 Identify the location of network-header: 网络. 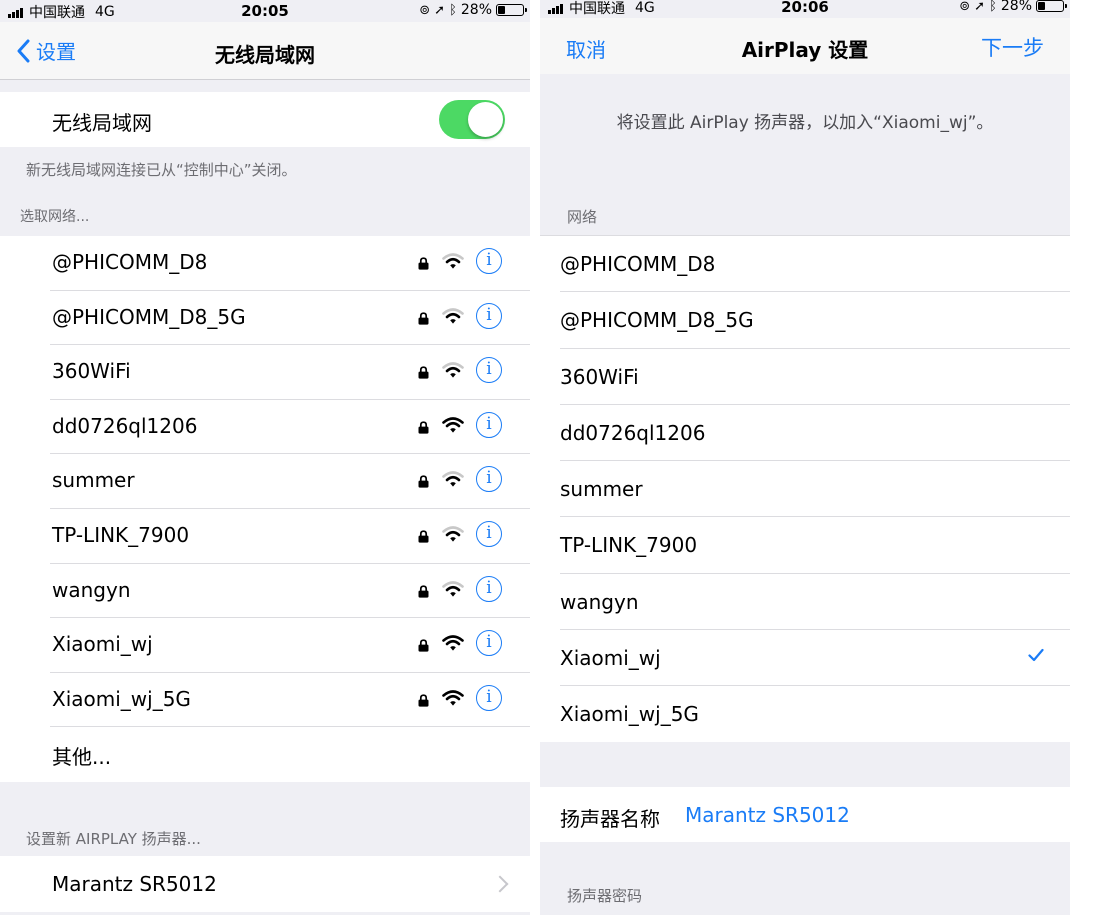
(582, 217).